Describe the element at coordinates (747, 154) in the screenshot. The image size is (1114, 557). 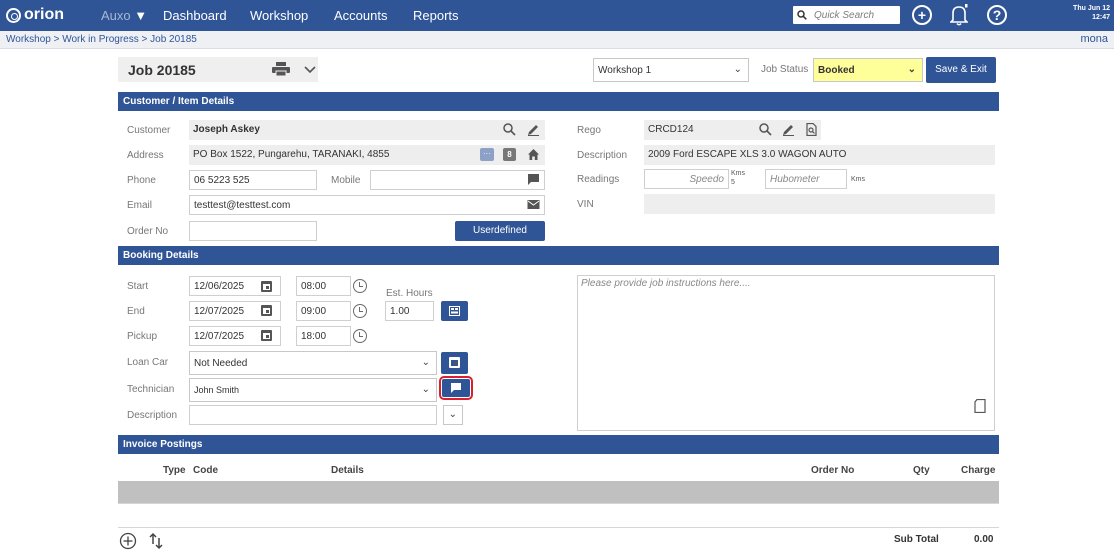
I see `vehicle-description-value: 2009 Ford ESCAPE XLS 3.0 WAGON AUTO` at that location.